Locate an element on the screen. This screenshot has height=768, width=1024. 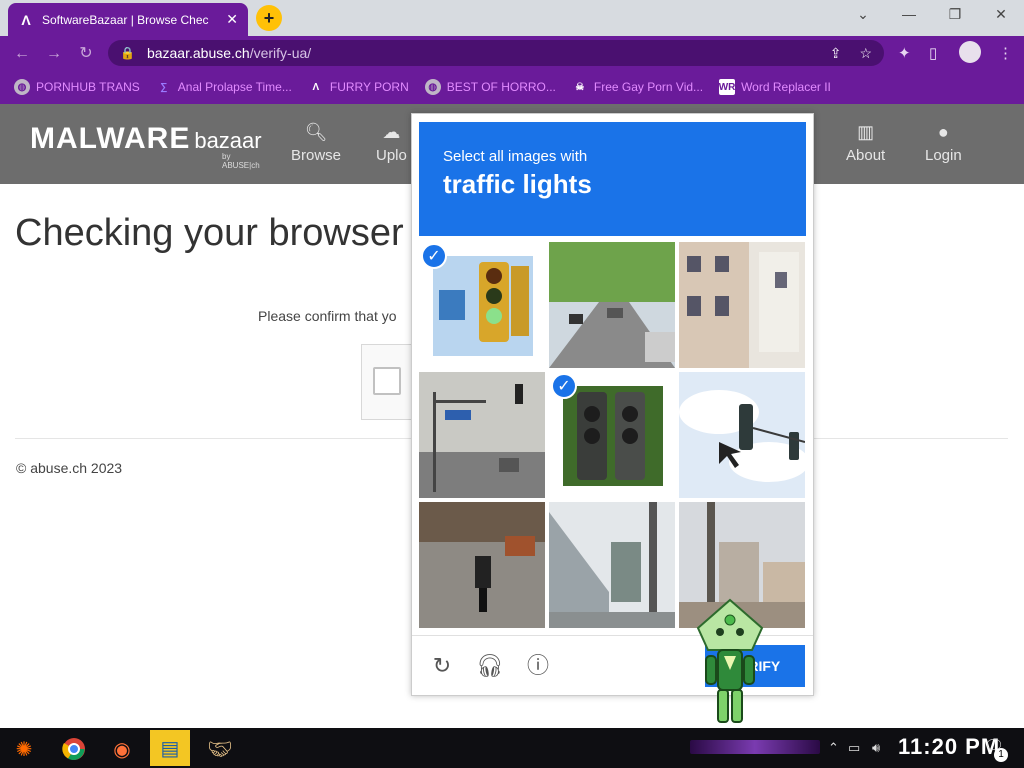
address-bar: 🔒 bazaar.abuse.ch/verify-ua/ ⇪ ☆ is located at coordinates (496, 53).